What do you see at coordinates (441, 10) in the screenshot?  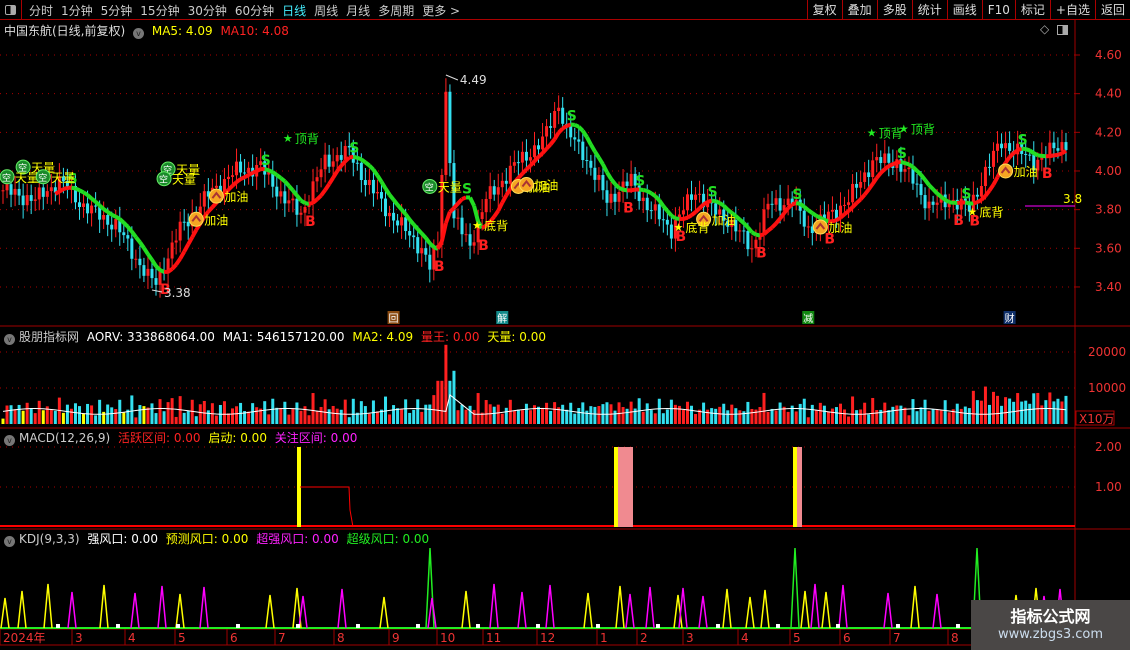 I see `period-tab: 更多 >` at bounding box center [441, 10].